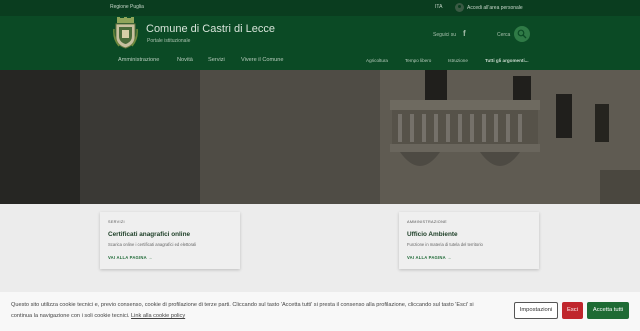  What do you see at coordinates (116, 222) in the screenshot?
I see `card-category: SERVIZI` at bounding box center [116, 222].